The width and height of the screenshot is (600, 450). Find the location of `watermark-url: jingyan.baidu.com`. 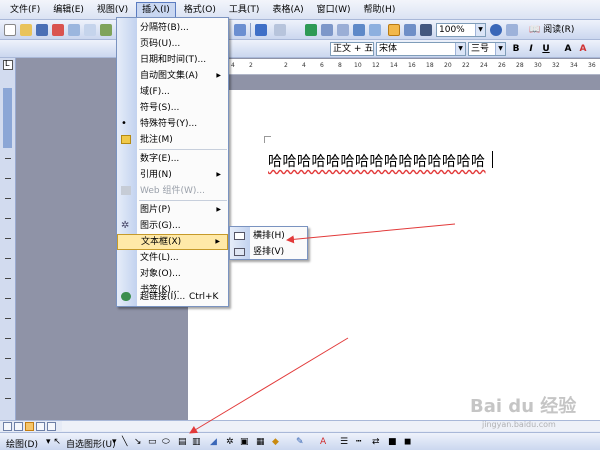

watermark-url: jingyan.baidu.com is located at coordinates (519, 424).